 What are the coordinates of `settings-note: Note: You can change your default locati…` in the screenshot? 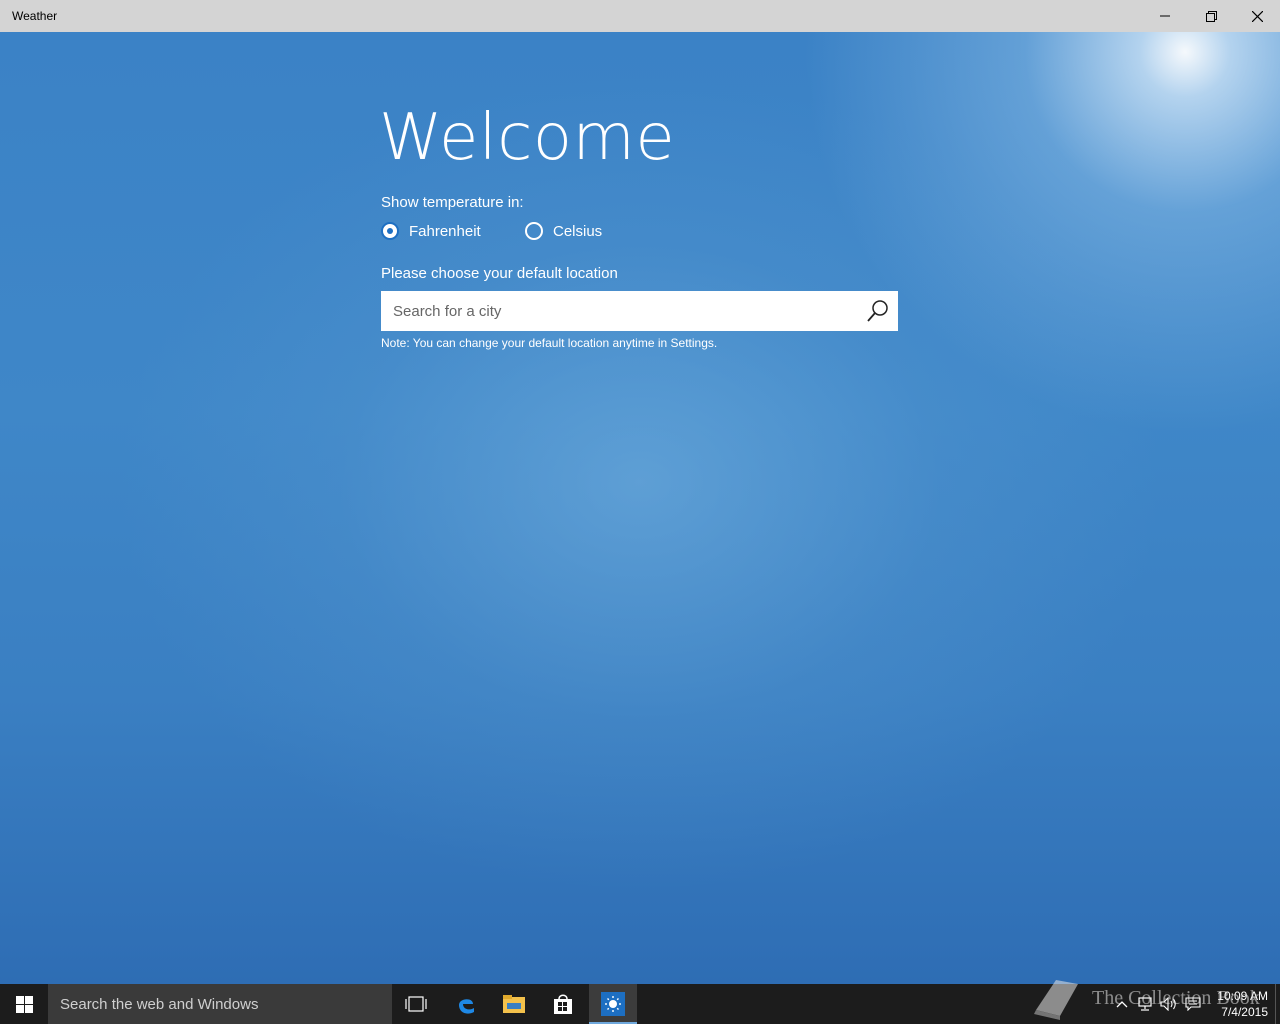 It's located at (549, 343).